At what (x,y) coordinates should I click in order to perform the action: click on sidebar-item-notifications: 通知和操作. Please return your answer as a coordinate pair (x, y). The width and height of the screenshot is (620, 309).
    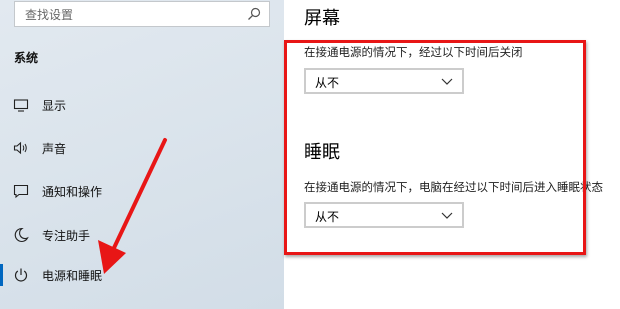
    Looking at the image, I should click on (142, 191).